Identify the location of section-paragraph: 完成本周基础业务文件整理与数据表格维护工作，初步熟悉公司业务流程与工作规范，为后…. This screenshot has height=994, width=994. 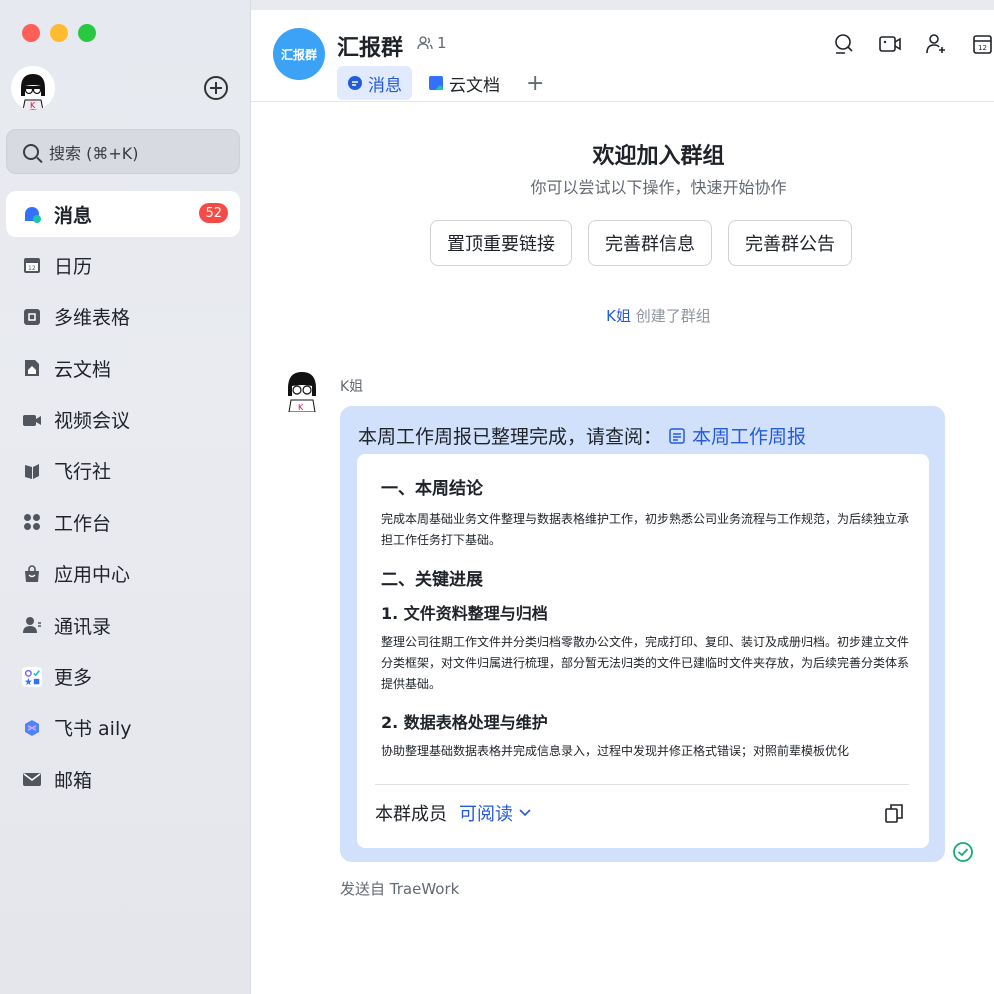
(645, 529).